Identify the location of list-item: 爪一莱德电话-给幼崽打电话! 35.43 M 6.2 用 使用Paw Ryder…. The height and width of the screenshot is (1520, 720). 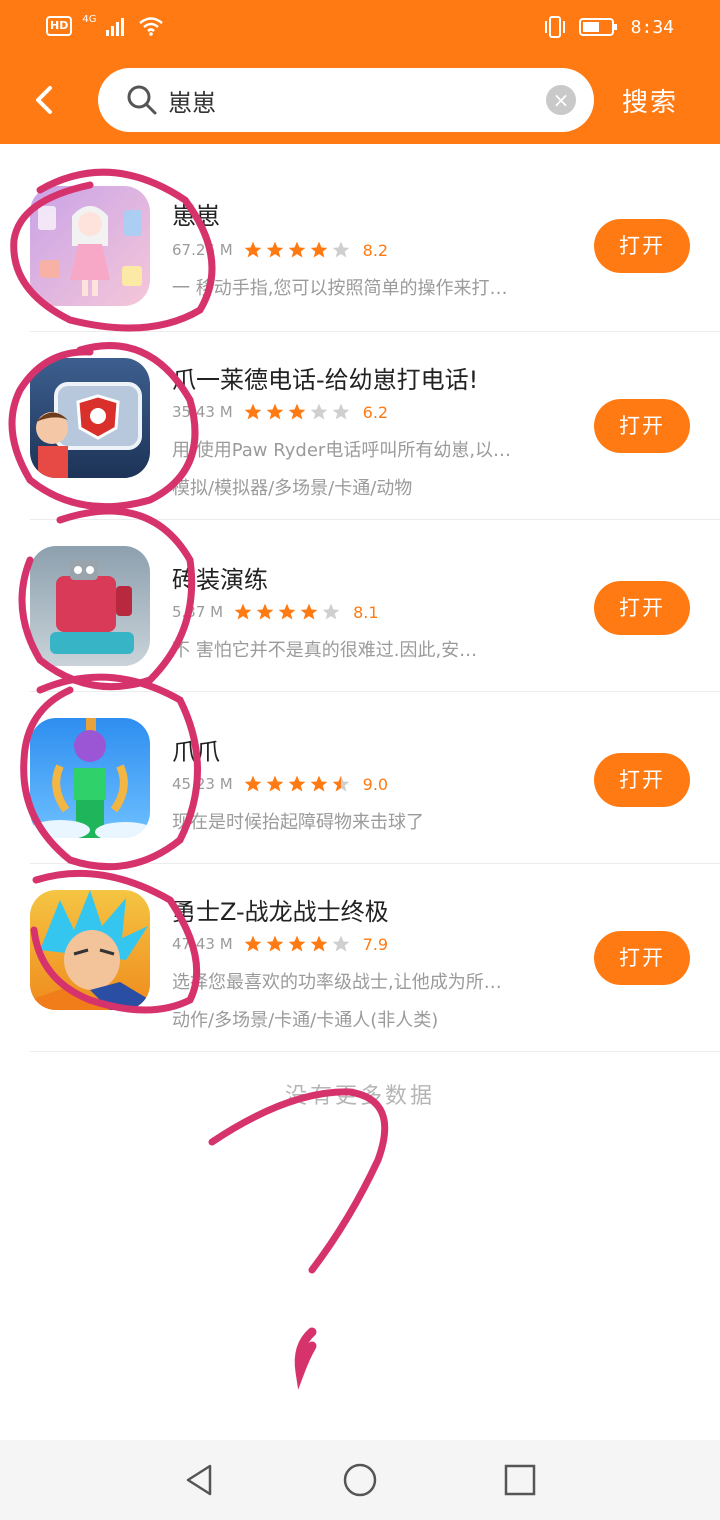
(375, 426).